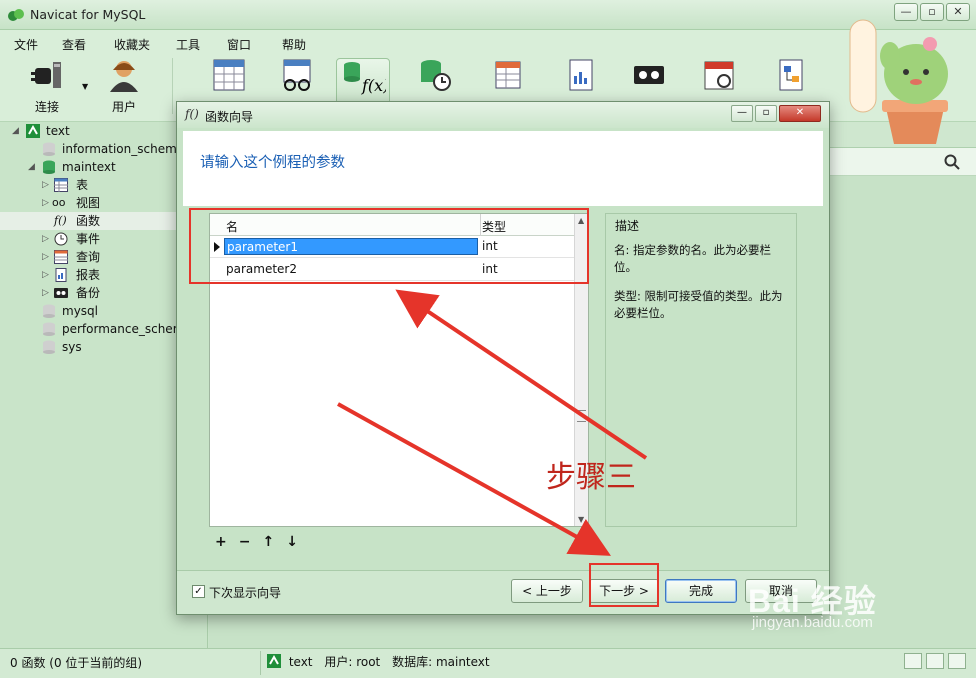 The height and width of the screenshot is (678, 976). Describe the element at coordinates (488, 15) in the screenshot. I see `title-bar: Navicat for MySQL — ▫ ✕` at that location.